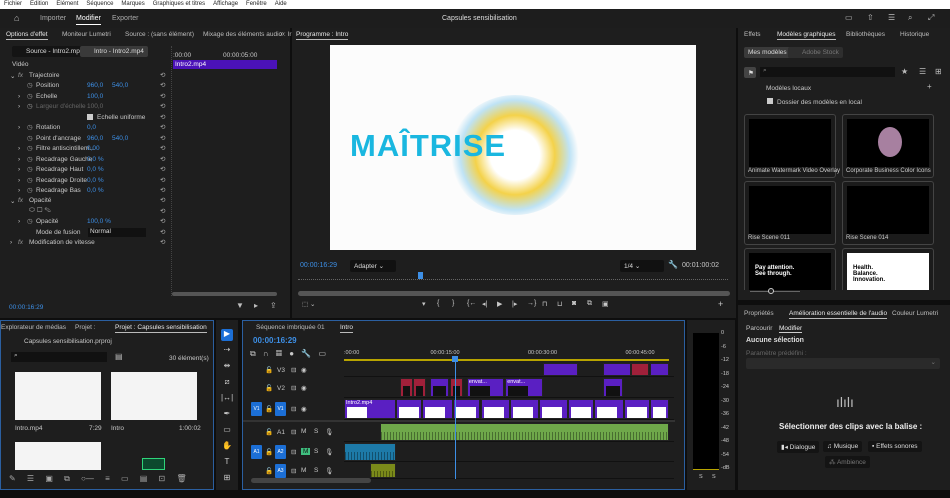 This screenshot has width=950, height=498. Describe the element at coordinates (20, 200) in the screenshot. I see `fx-icon: fx` at that location.